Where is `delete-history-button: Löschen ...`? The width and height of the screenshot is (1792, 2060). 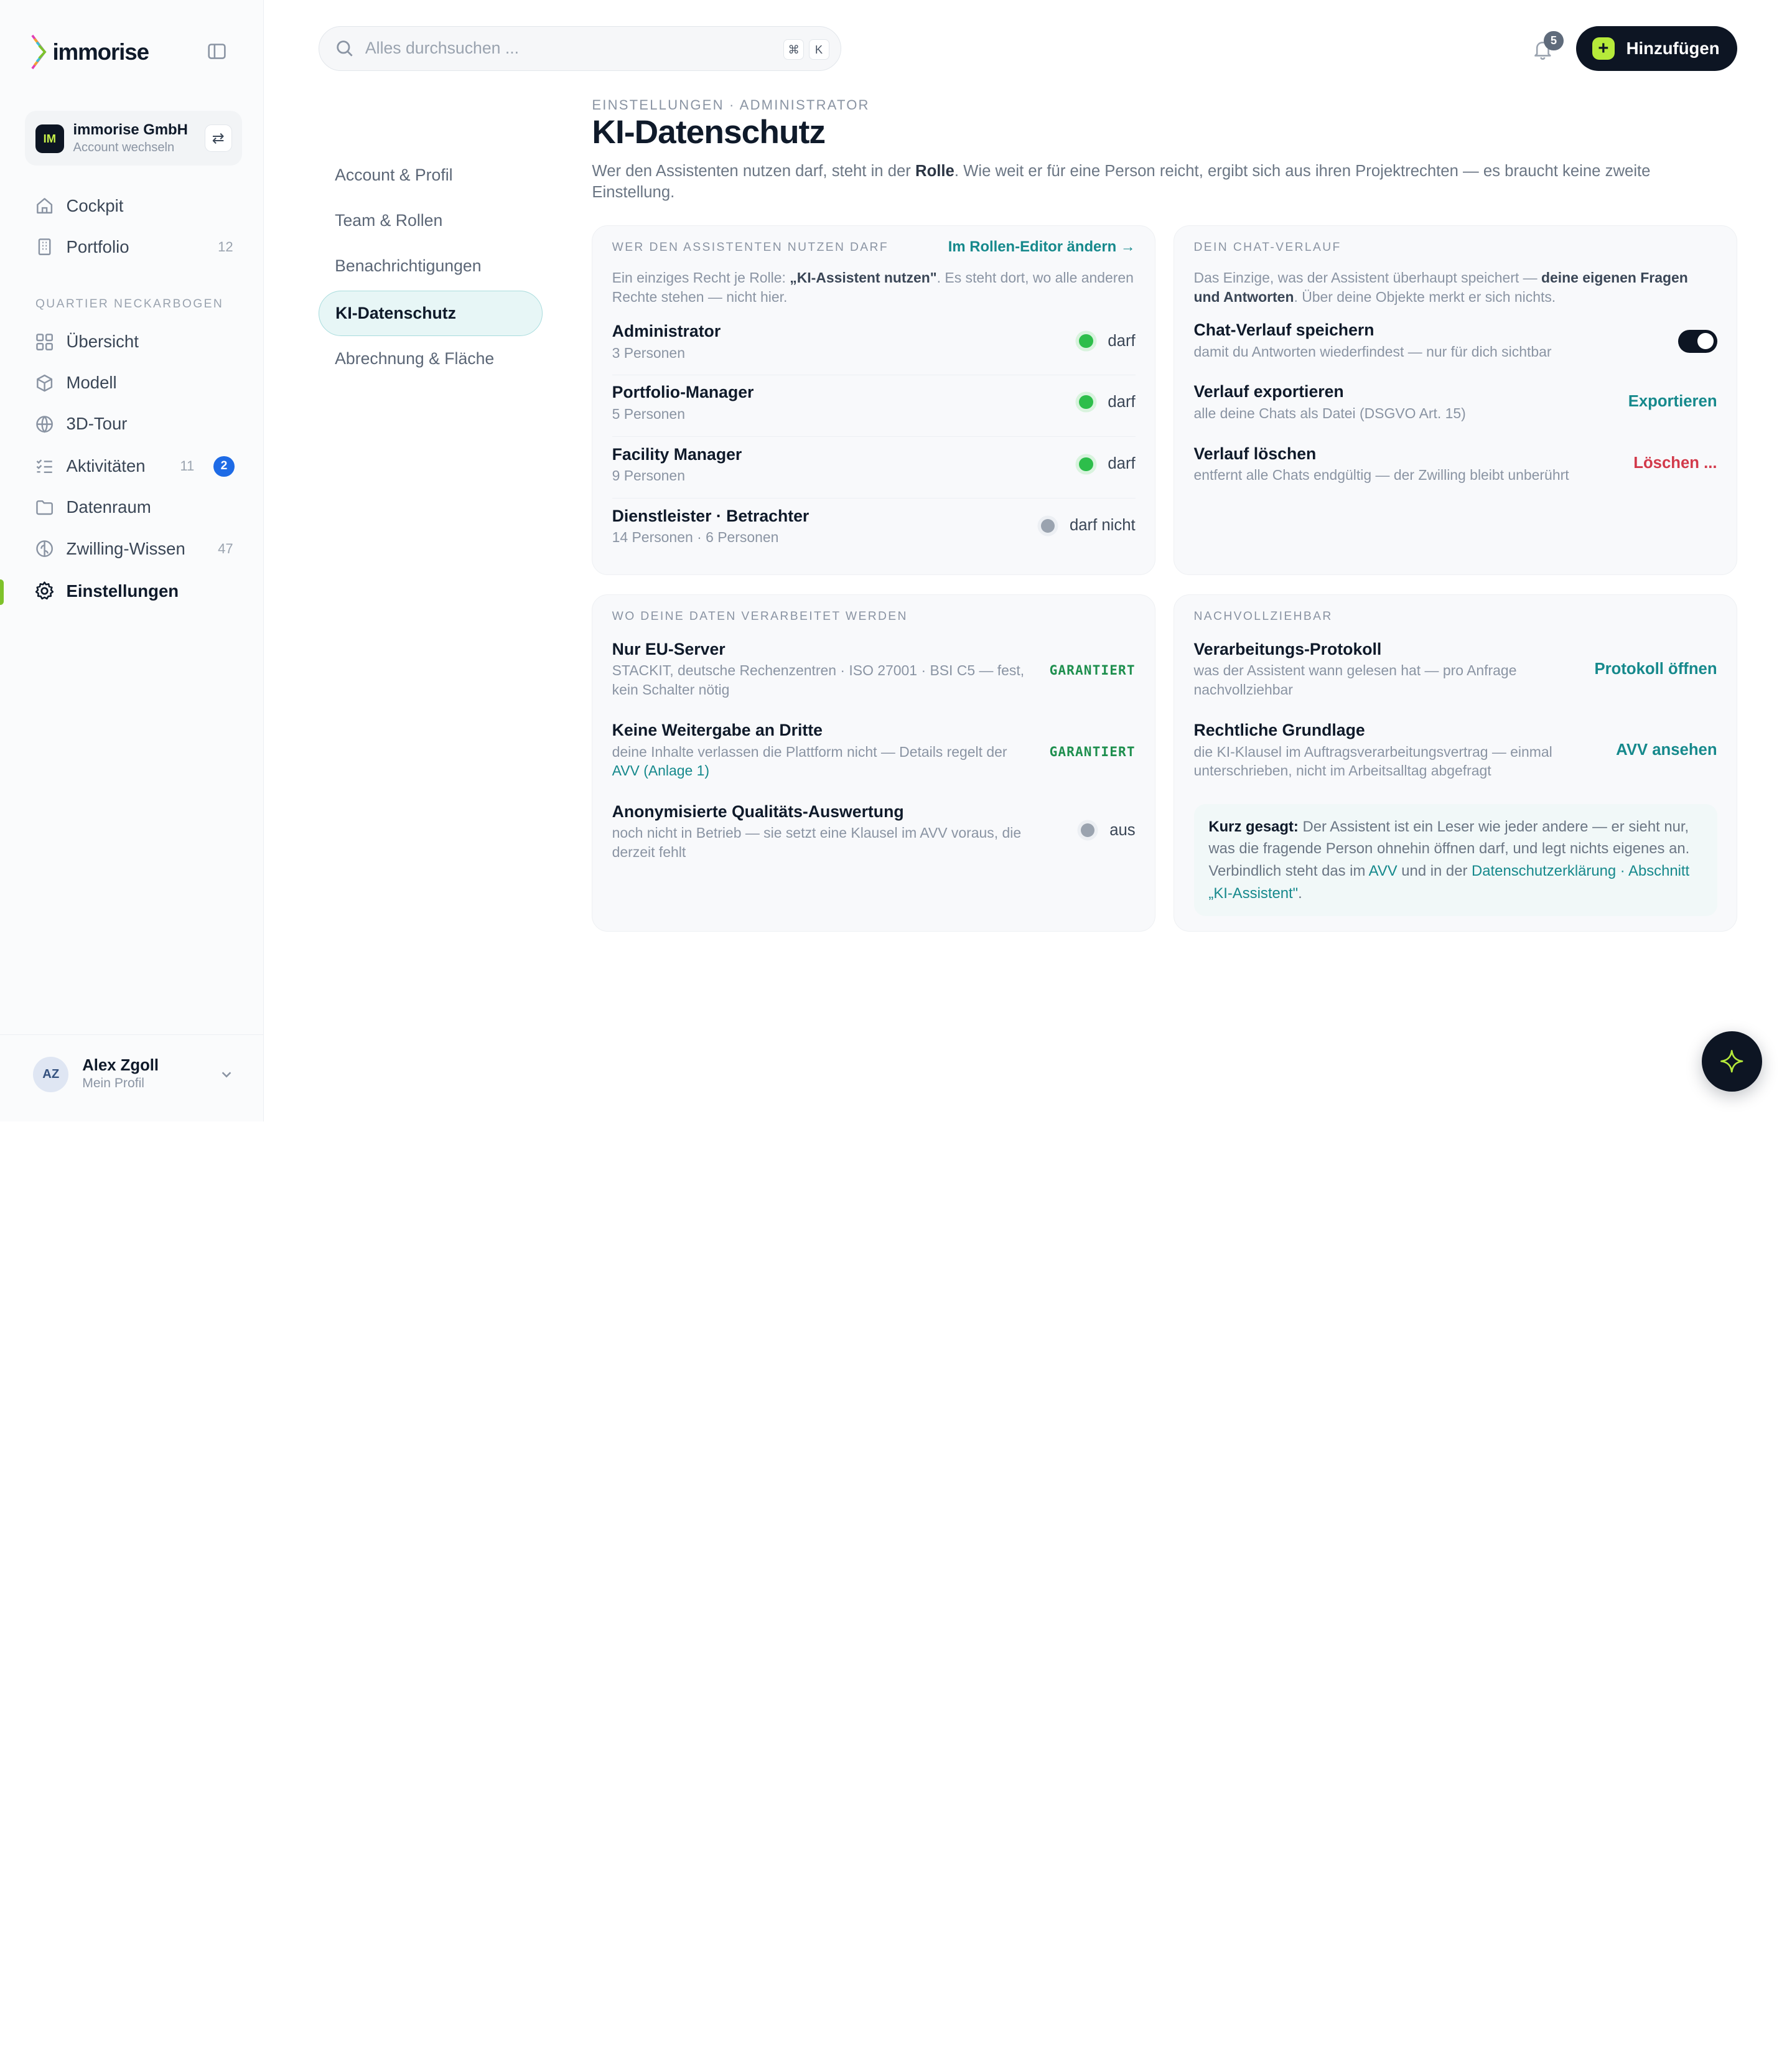 delete-history-button: Löschen ... is located at coordinates (1675, 463).